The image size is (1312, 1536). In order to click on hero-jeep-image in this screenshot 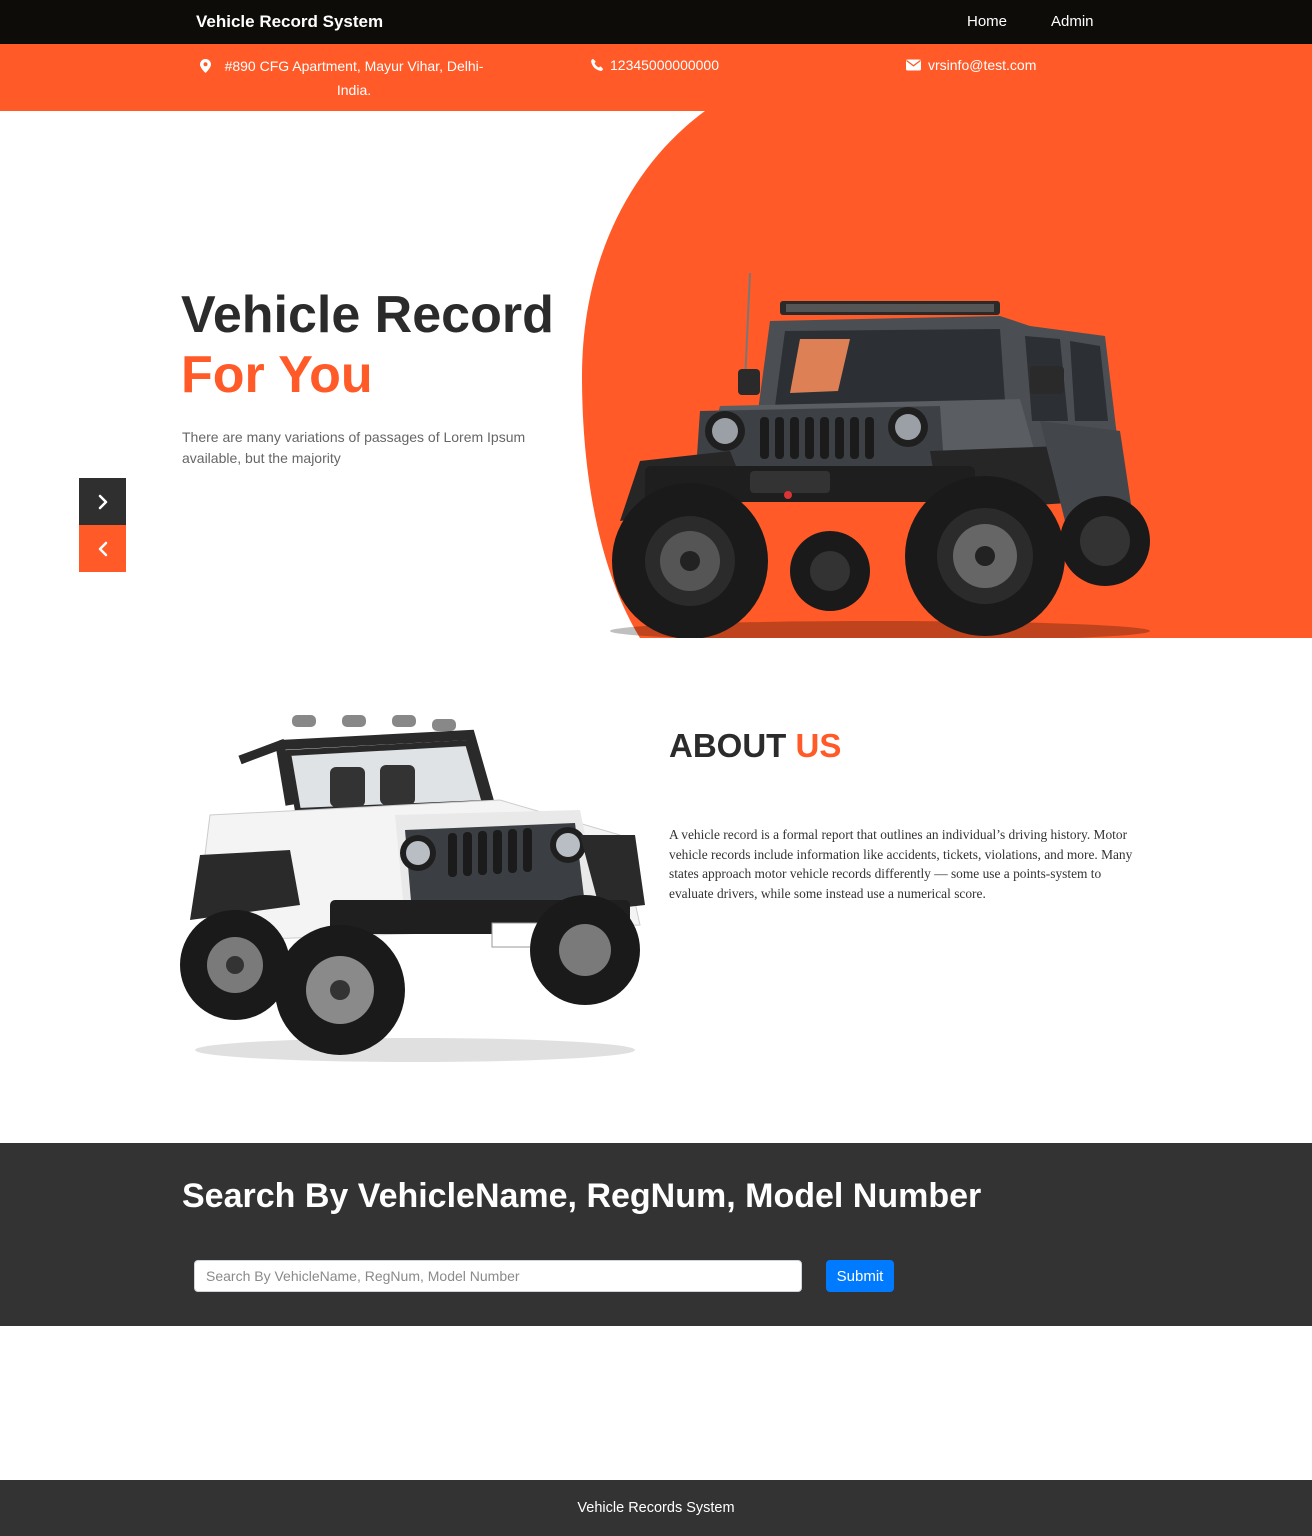, I will do `click(880, 455)`.